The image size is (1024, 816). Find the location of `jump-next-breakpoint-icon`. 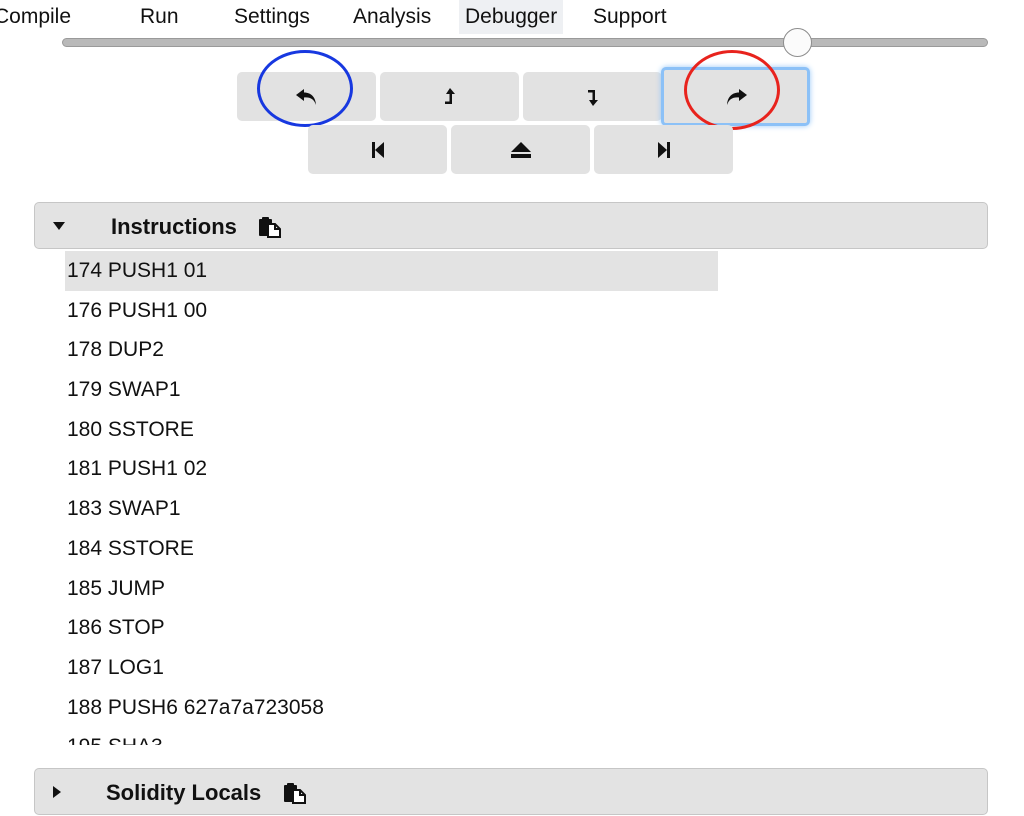

jump-next-breakpoint-icon is located at coordinates (664, 150).